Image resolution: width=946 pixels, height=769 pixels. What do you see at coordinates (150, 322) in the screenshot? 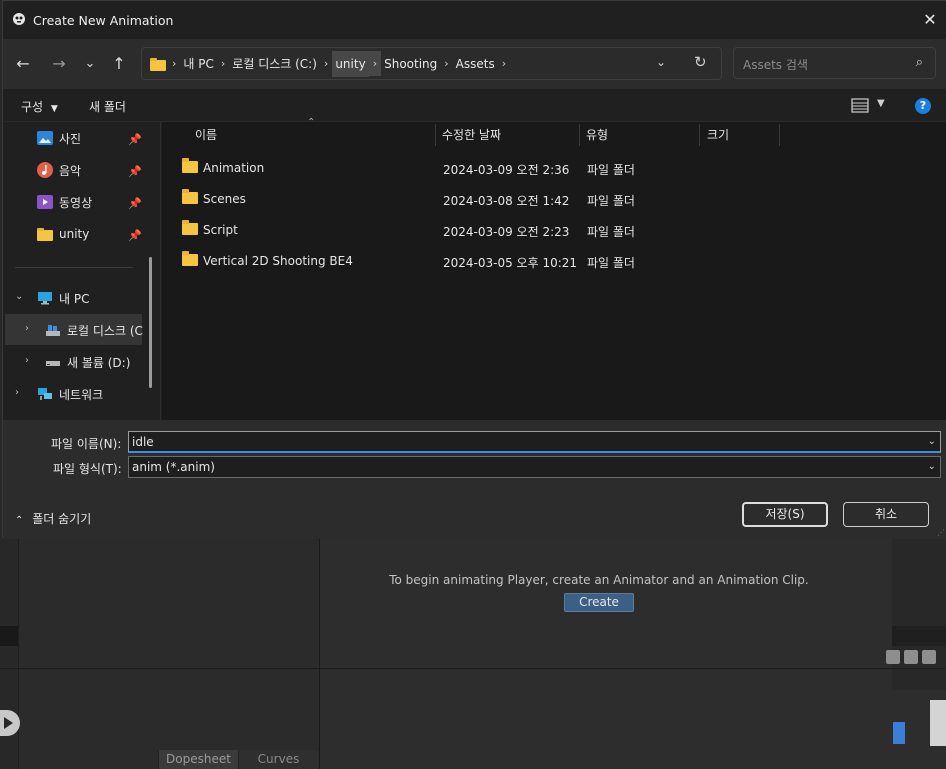
I see `sidebar-scrollbar` at bounding box center [150, 322].